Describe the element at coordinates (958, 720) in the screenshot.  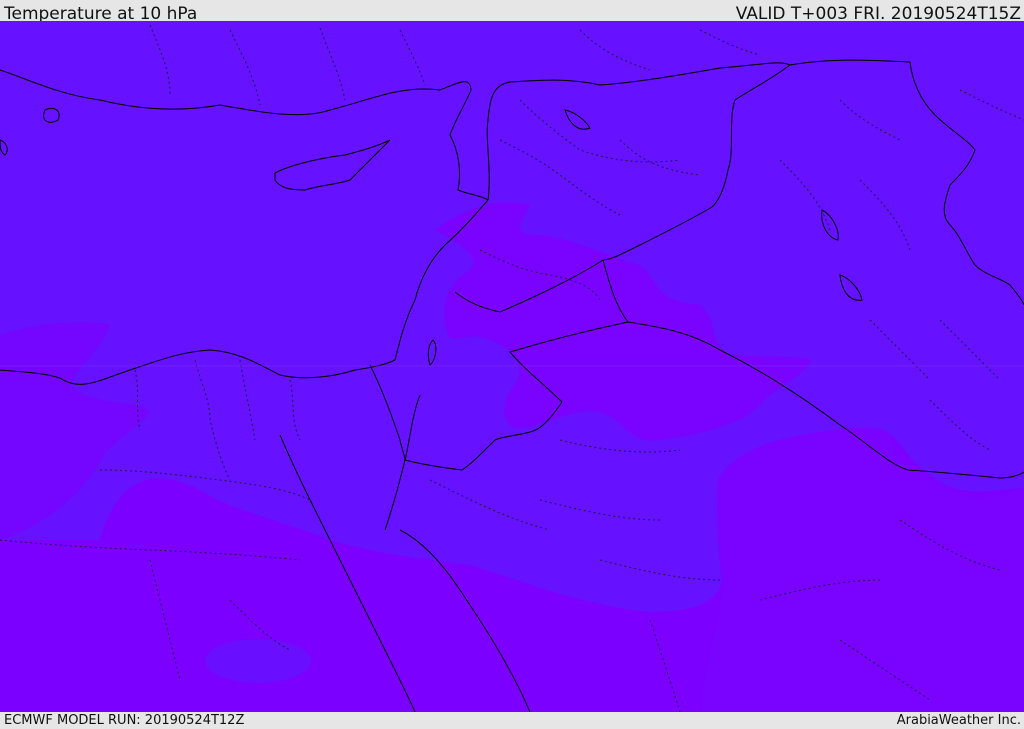
I see `credit-label: ArabiaWeather Inc.` at that location.